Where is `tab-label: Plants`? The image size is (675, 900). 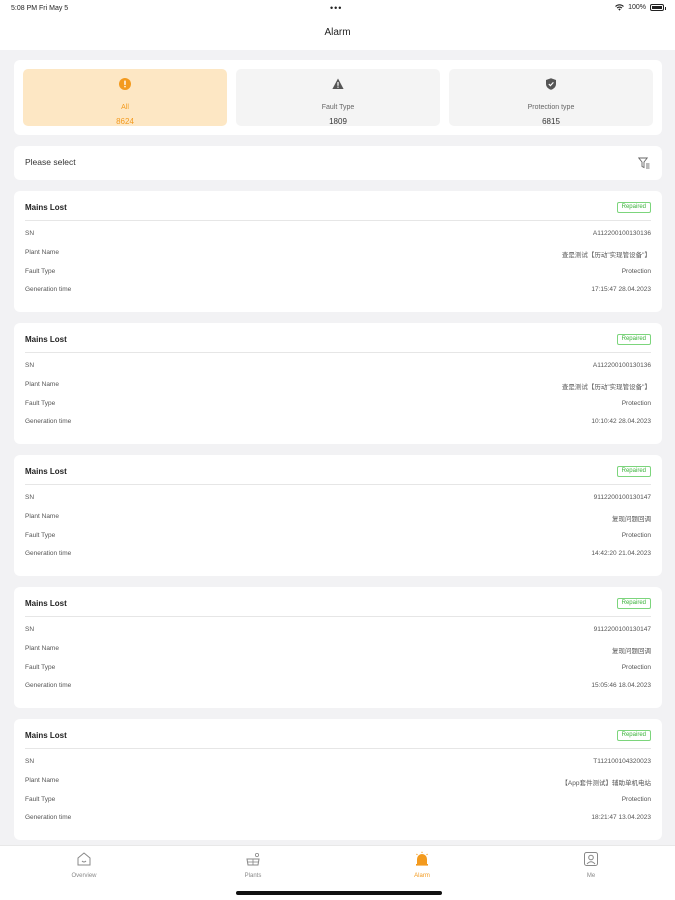 tab-label: Plants is located at coordinates (253, 876).